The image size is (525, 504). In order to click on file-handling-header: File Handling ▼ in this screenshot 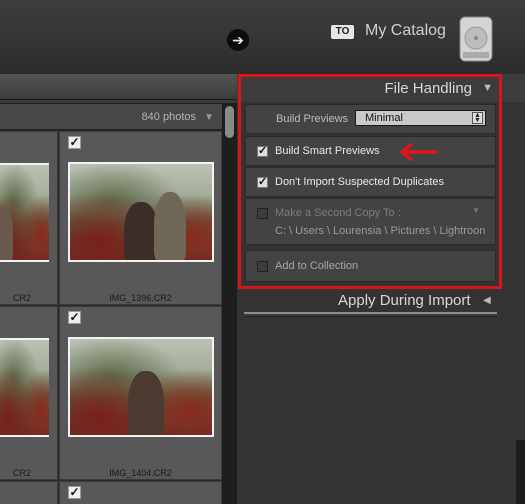, I will do `click(381, 88)`.